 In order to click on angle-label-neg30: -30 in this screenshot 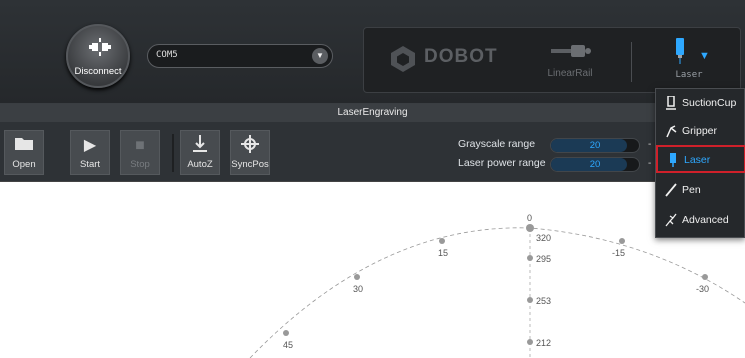, I will do `click(702, 289)`.